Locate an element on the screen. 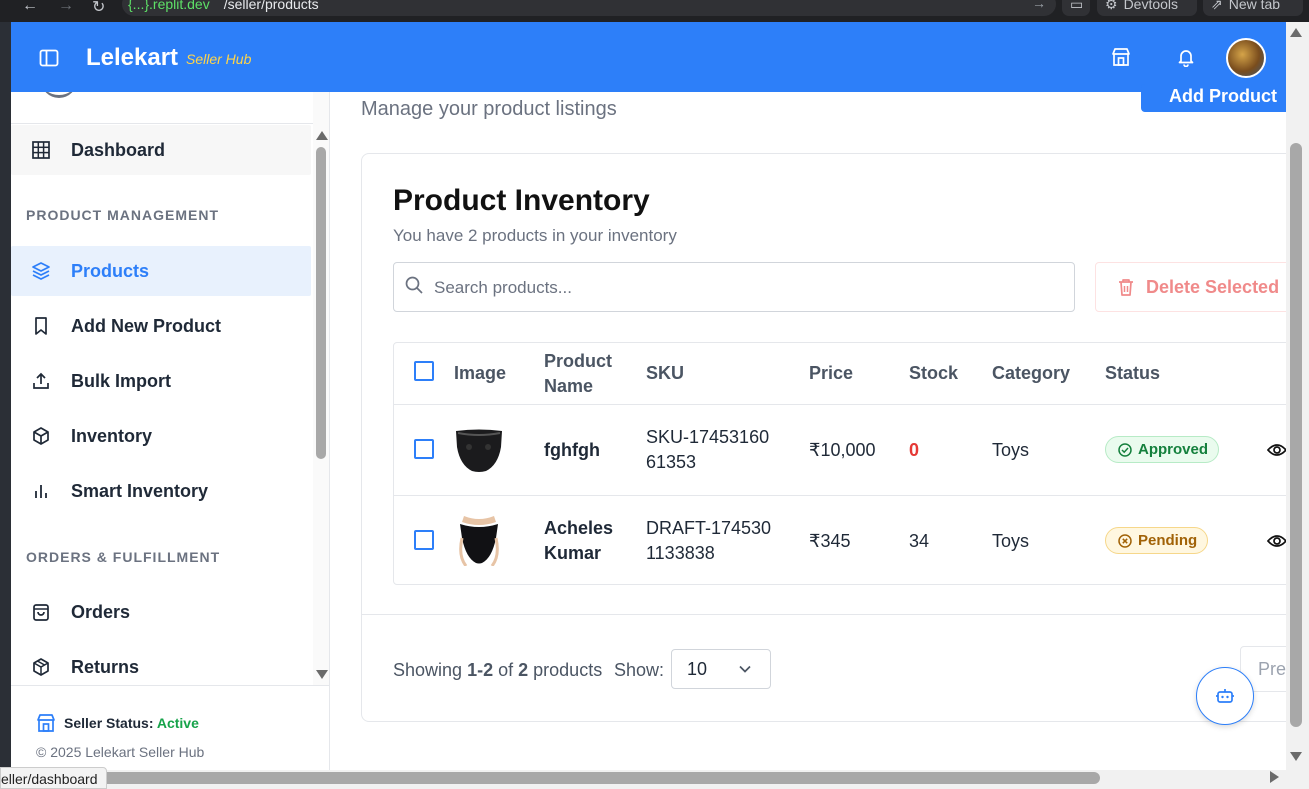  seller-status-label: Seller Status: is located at coordinates (109, 723).